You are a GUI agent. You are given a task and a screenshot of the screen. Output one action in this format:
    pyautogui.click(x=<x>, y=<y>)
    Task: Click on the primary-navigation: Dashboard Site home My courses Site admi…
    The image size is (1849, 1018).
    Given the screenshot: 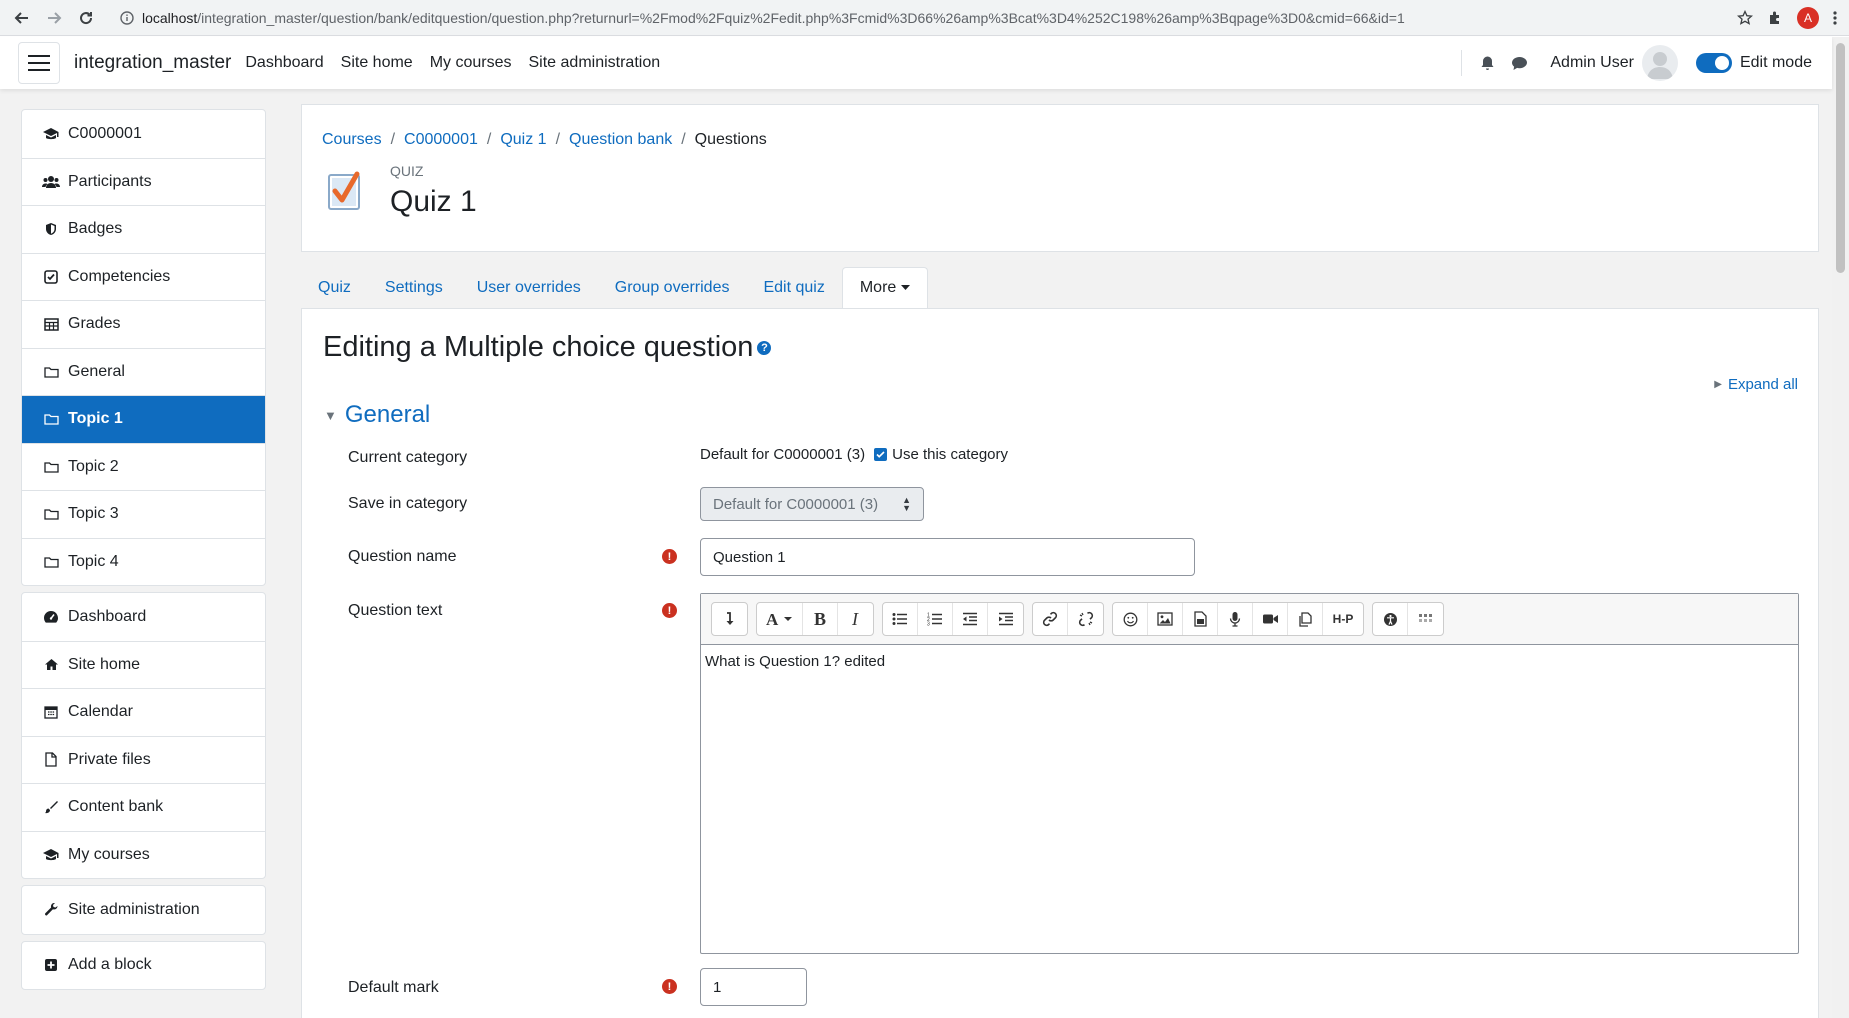 What is the action you would take?
    pyautogui.click(x=452, y=63)
    